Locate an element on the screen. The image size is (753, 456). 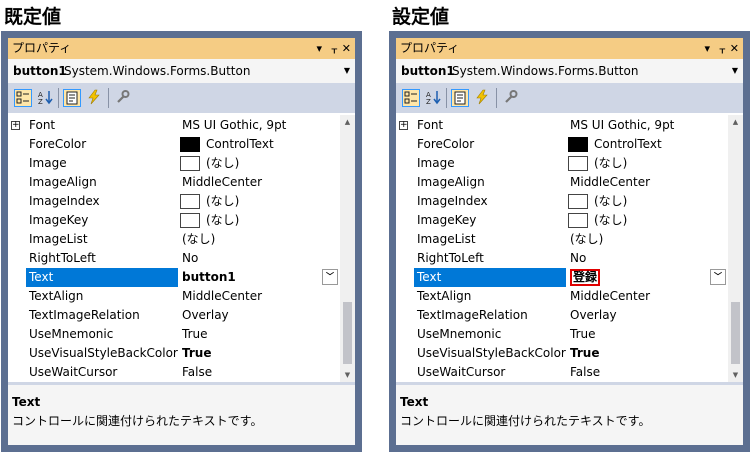
property-value-text: ControlText is located at coordinates (628, 144).